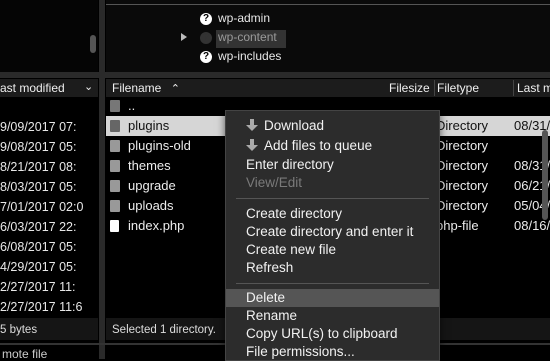 This screenshot has width=550, height=361. What do you see at coordinates (175, 89) in the screenshot?
I see `sort-chevron-up-icon: ⌃` at bounding box center [175, 89].